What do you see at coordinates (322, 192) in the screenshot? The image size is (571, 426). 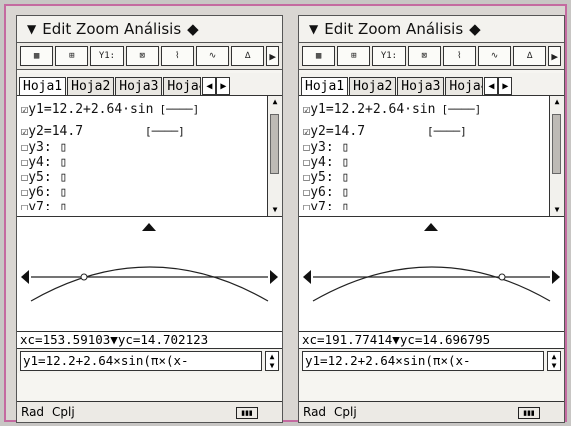 I see `function-text: y6:` at bounding box center [322, 192].